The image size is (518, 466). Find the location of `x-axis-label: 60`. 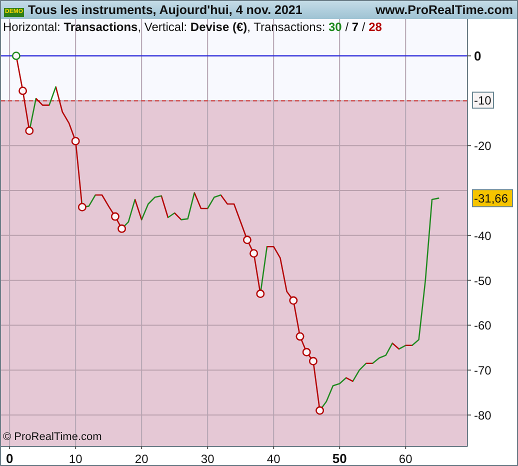

x-axis-label: 60 is located at coordinates (405, 459).